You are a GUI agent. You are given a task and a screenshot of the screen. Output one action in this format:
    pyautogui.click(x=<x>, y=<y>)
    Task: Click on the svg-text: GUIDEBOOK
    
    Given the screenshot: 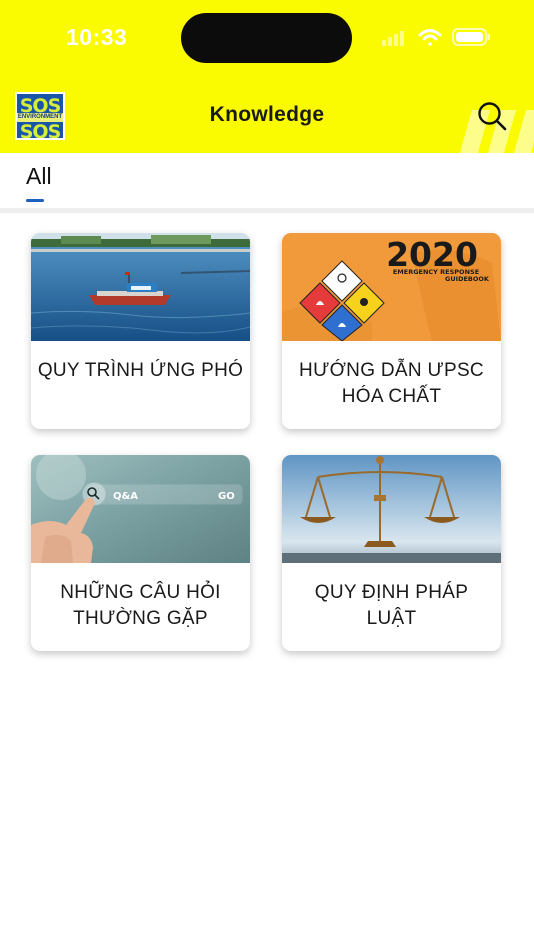 What is the action you would take?
    pyautogui.click(x=467, y=279)
    